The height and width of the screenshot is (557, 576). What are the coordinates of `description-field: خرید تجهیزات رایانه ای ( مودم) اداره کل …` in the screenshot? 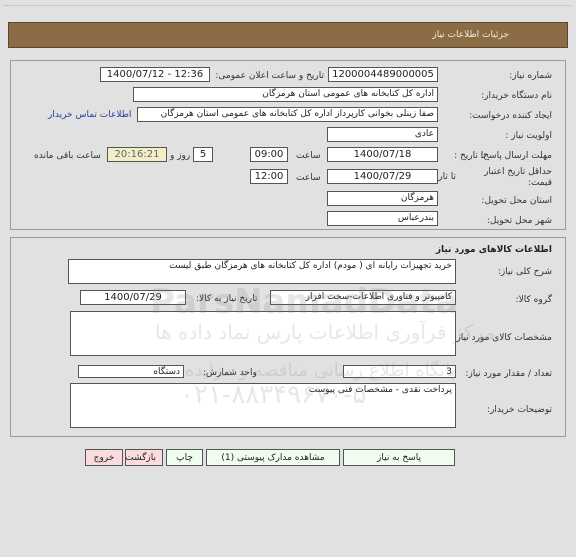 It's located at (262, 271).